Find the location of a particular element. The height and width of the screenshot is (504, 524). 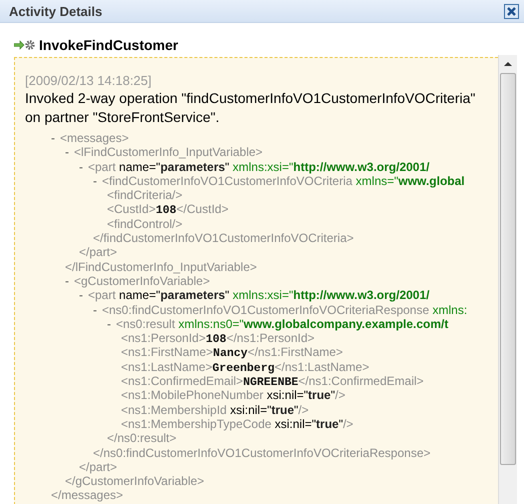

xml-line: </gCustomerInfoVariable> is located at coordinates (134, 481).